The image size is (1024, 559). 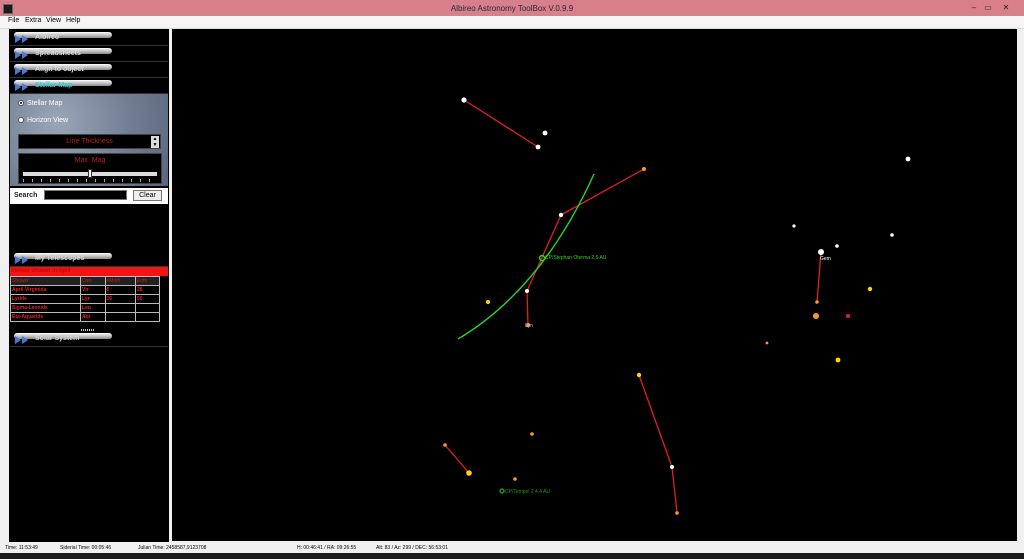 What do you see at coordinates (172, 548) in the screenshot?
I see `status-julian-time: Julian Time: 2458587,9123708` at bounding box center [172, 548].